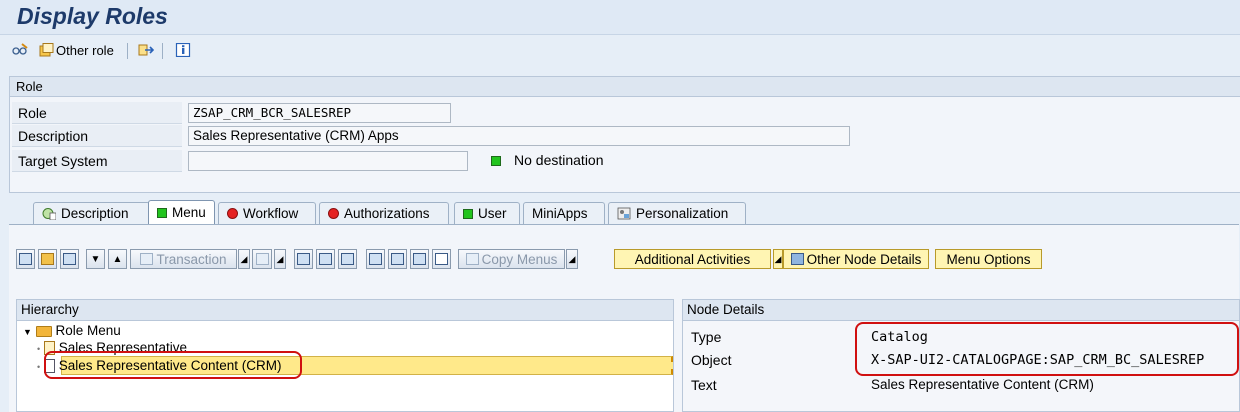  I want to click on details-button, so click(375, 259).